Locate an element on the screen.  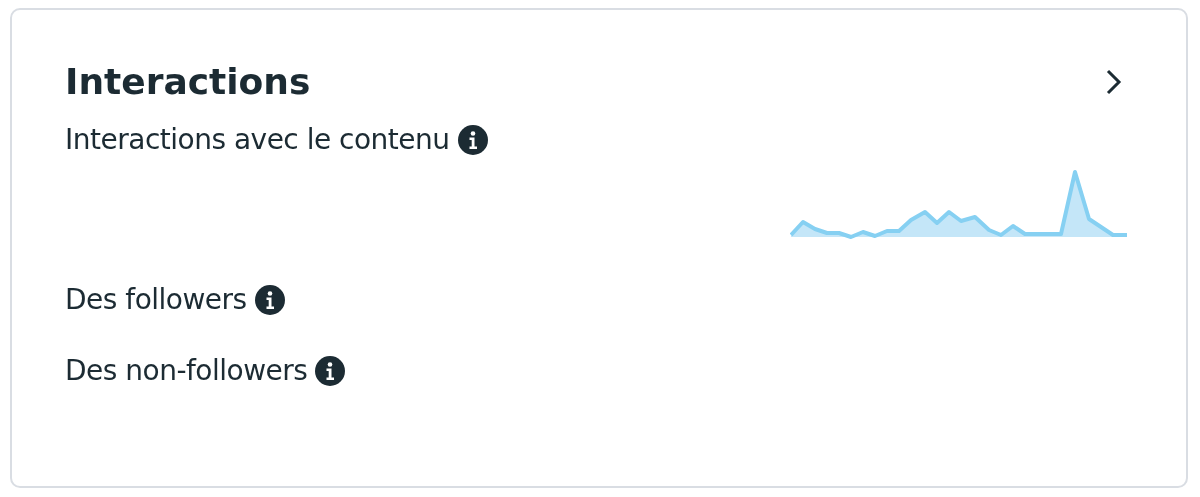
card-title: Interactions is located at coordinates (188, 82).